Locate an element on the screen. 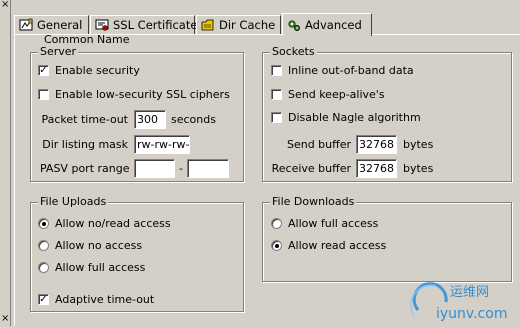 The width and height of the screenshot is (520, 327). upload-allow-no-read-radio: Allow no/read access is located at coordinates (104, 223).